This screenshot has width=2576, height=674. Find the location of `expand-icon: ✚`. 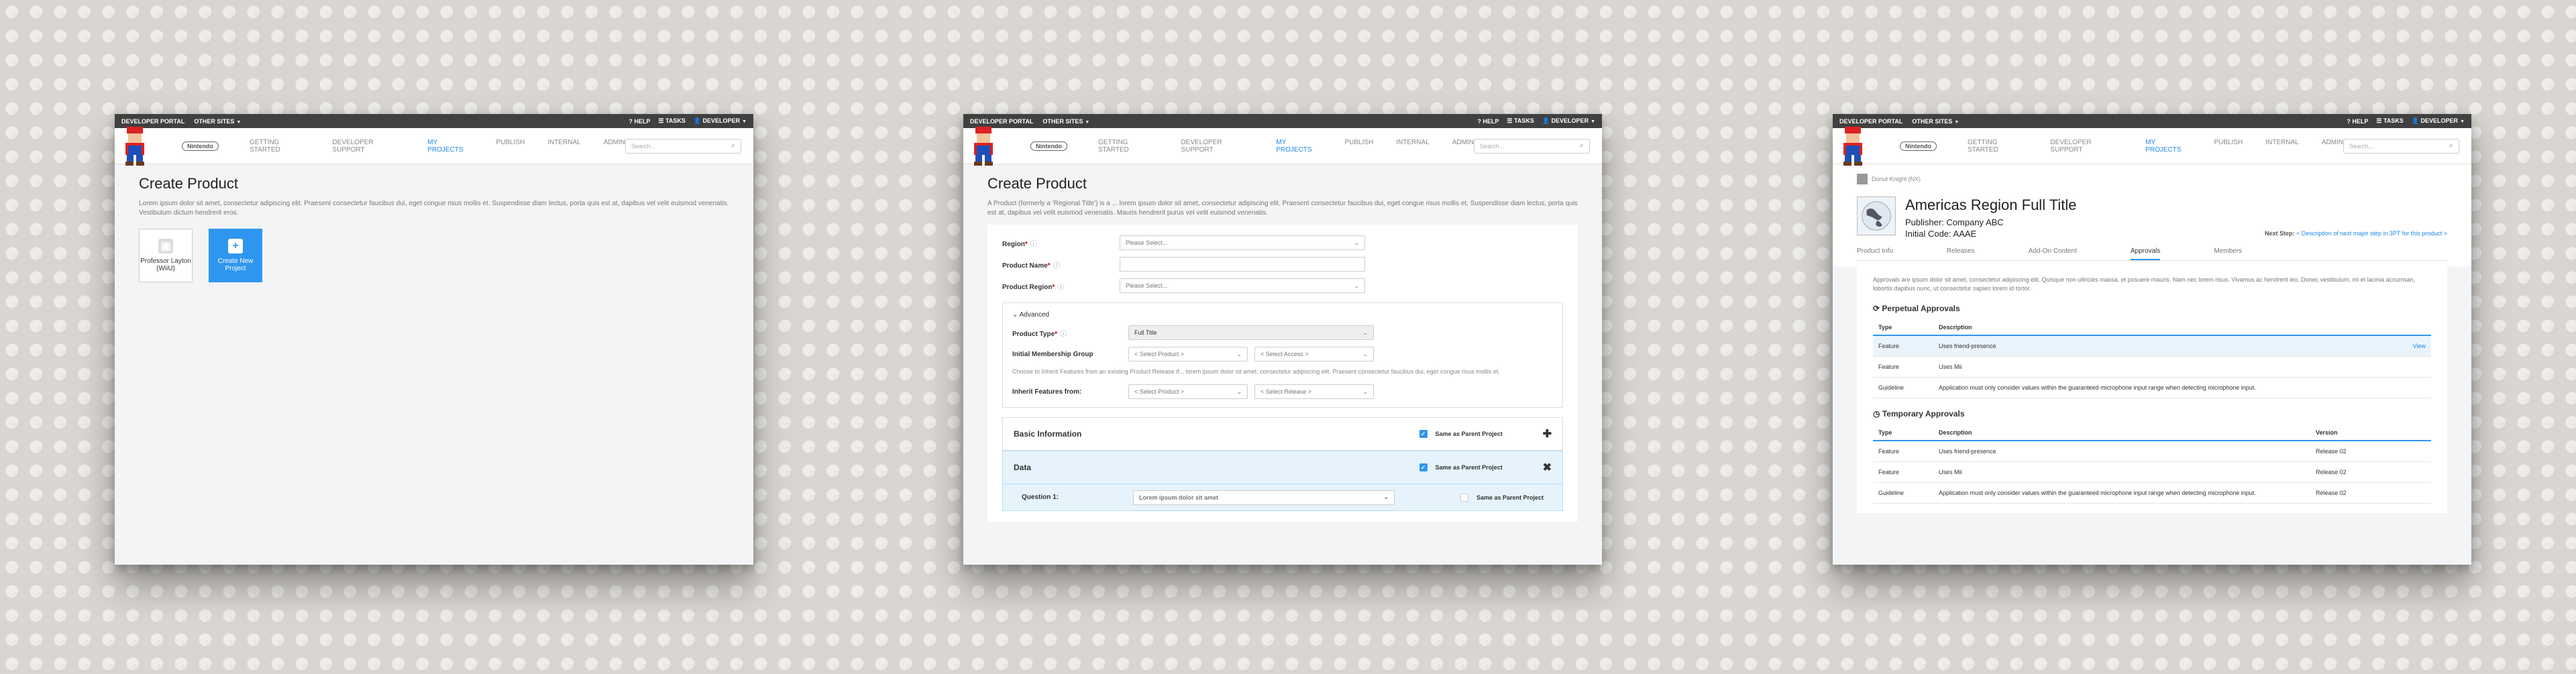

expand-icon: ✚ is located at coordinates (1547, 434).